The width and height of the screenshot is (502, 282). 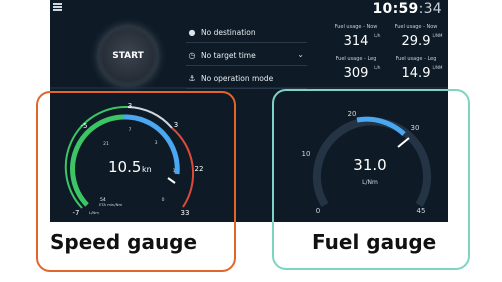 What do you see at coordinates (124, 242) in the screenshot?
I see `speed-gauge-caption: Speed gauge` at bounding box center [124, 242].